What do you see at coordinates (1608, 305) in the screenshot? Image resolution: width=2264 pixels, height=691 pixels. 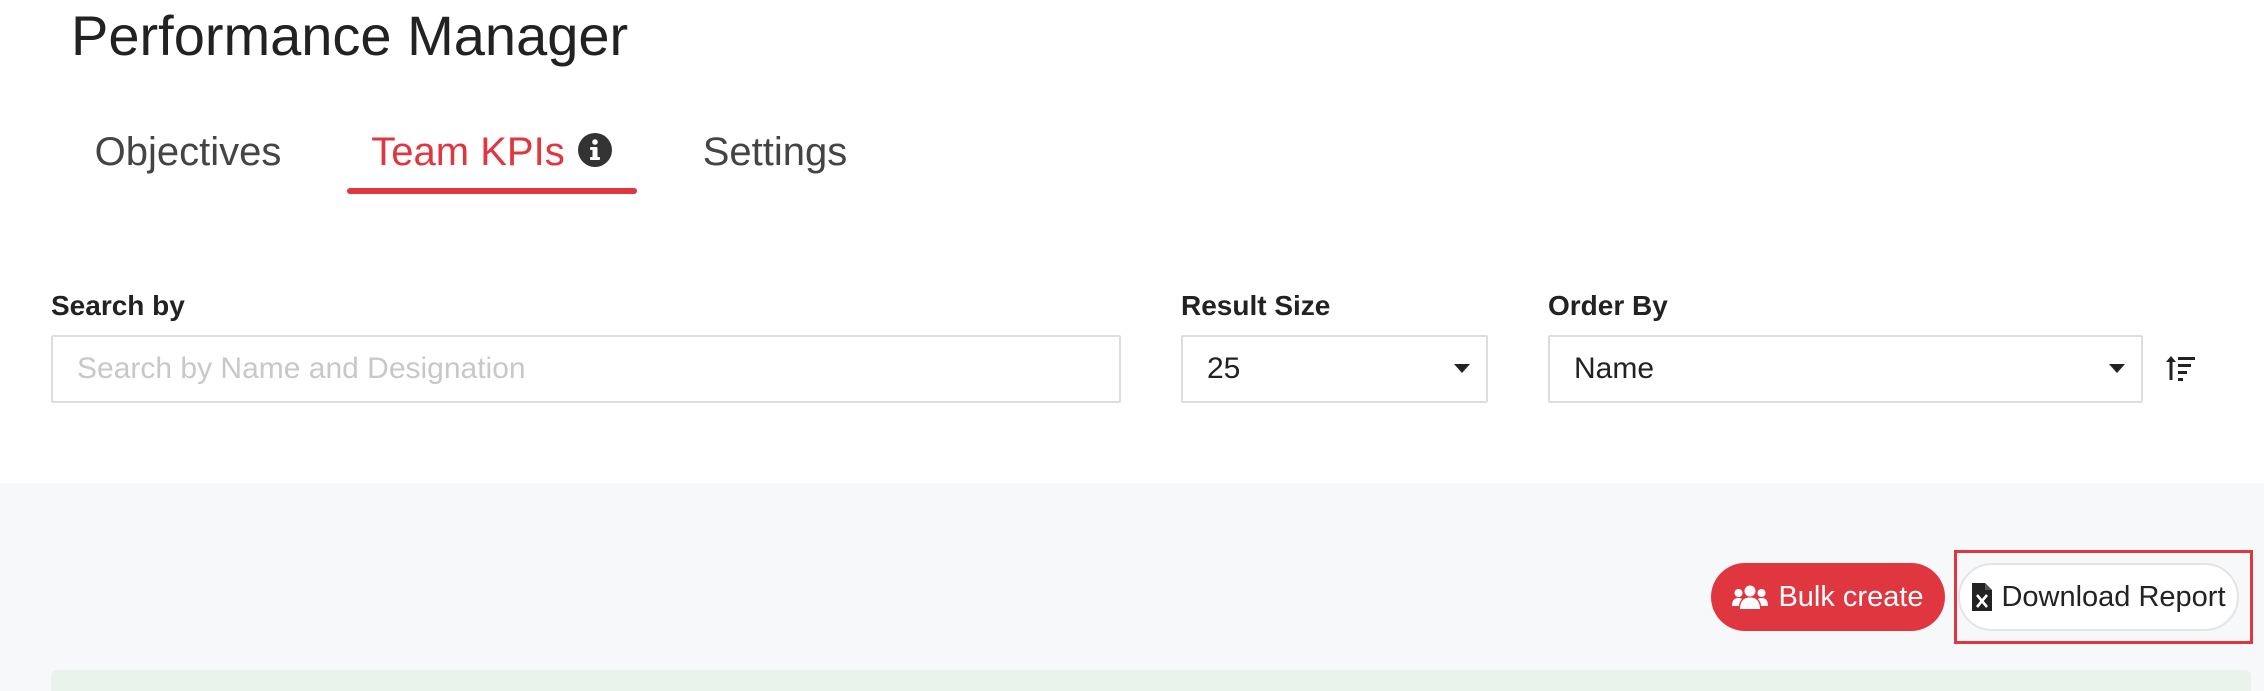 I see `order-by-label: Order By` at bounding box center [1608, 305].